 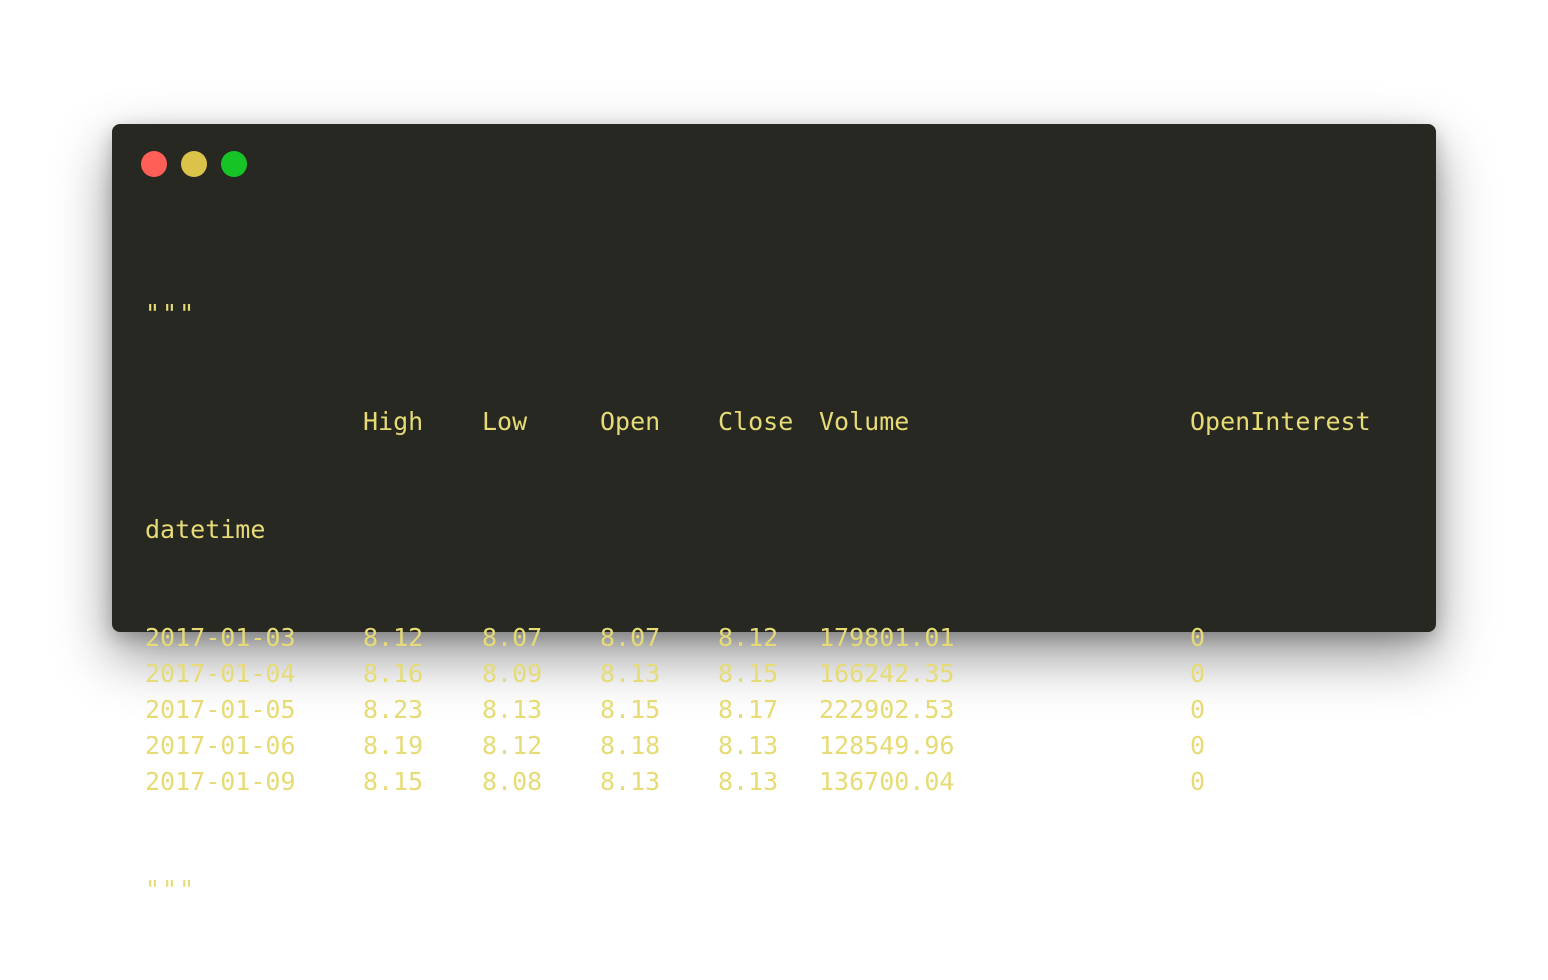 I want to click on cell-open: 8.18, so click(x=630, y=745).